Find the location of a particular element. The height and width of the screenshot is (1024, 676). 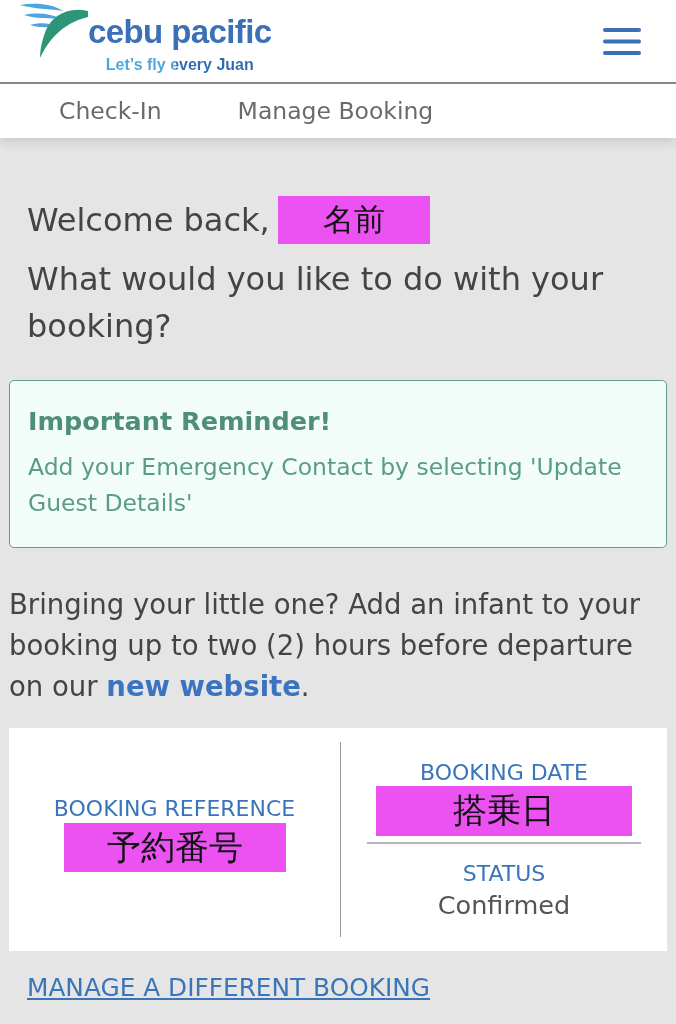

logo-tagline: Let’s fly every Juan is located at coordinates (179, 65).